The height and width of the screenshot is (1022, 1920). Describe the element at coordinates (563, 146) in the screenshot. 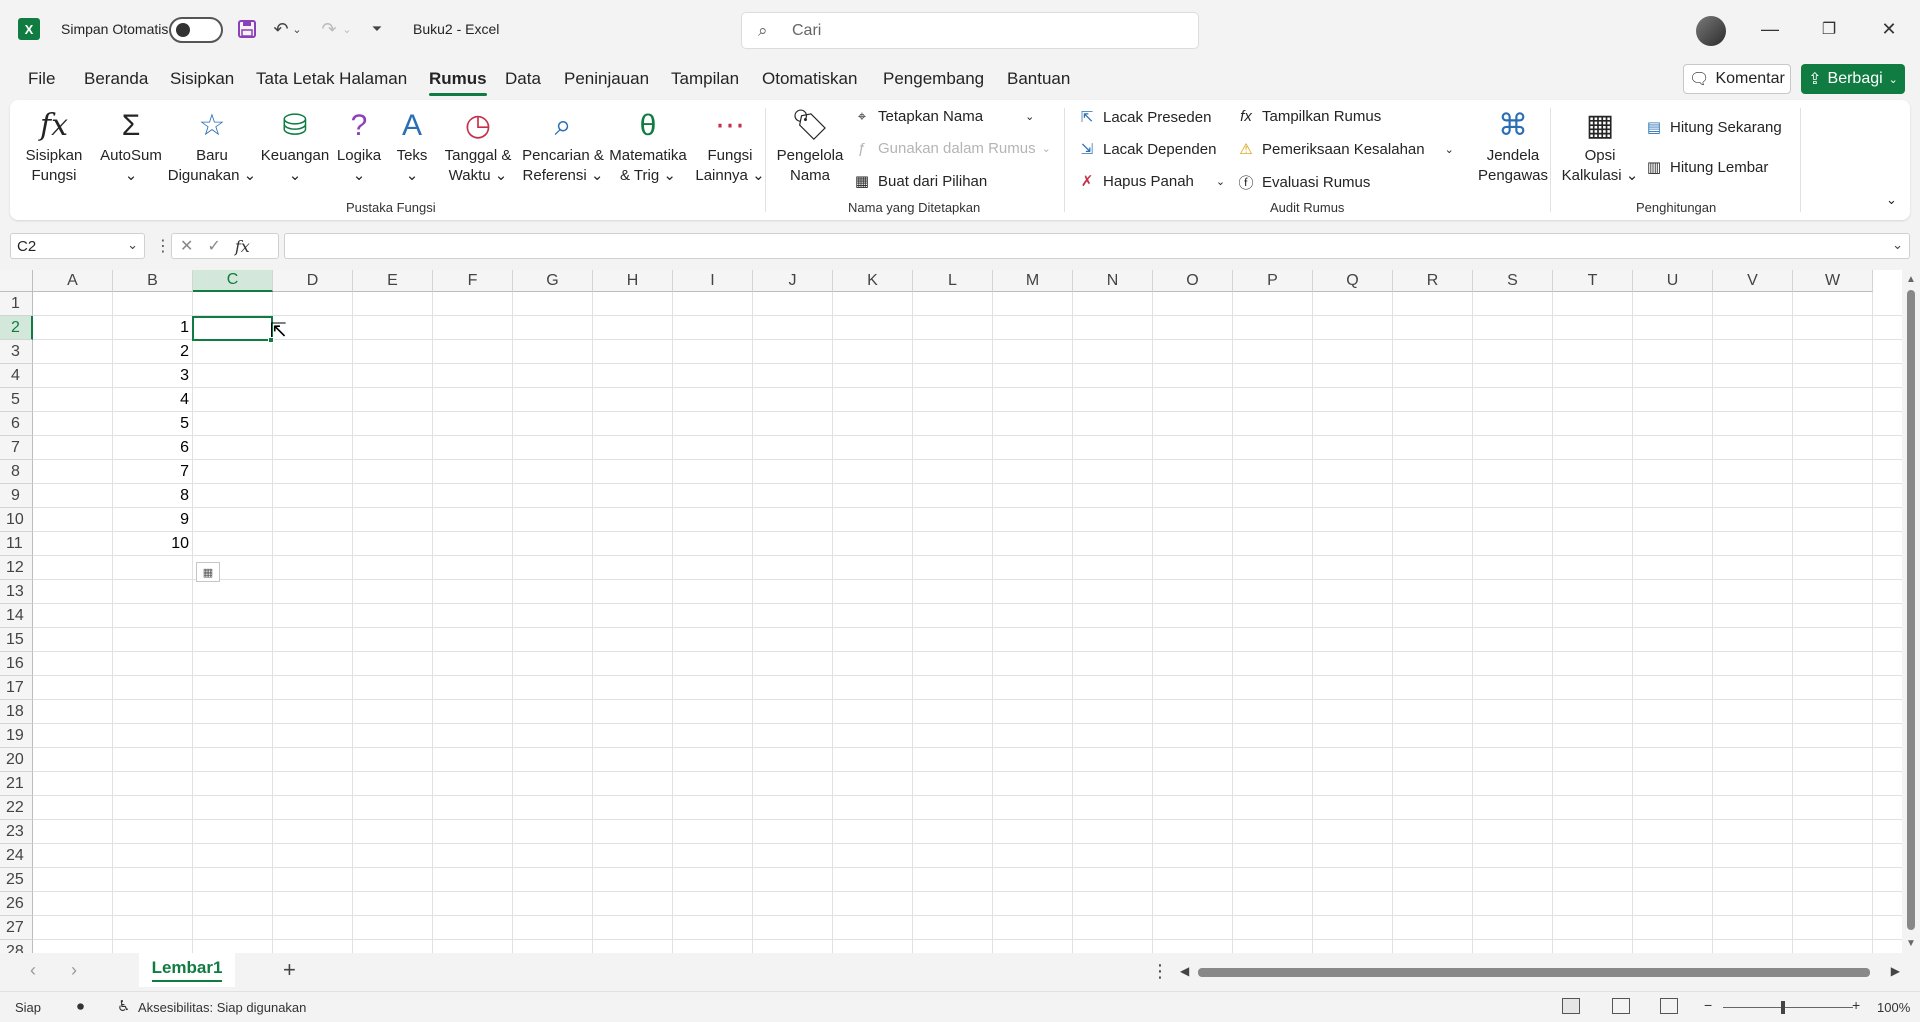

I see `pencarian-referensi-button: ⌕ Pencarian & Referensi ⌄` at that location.